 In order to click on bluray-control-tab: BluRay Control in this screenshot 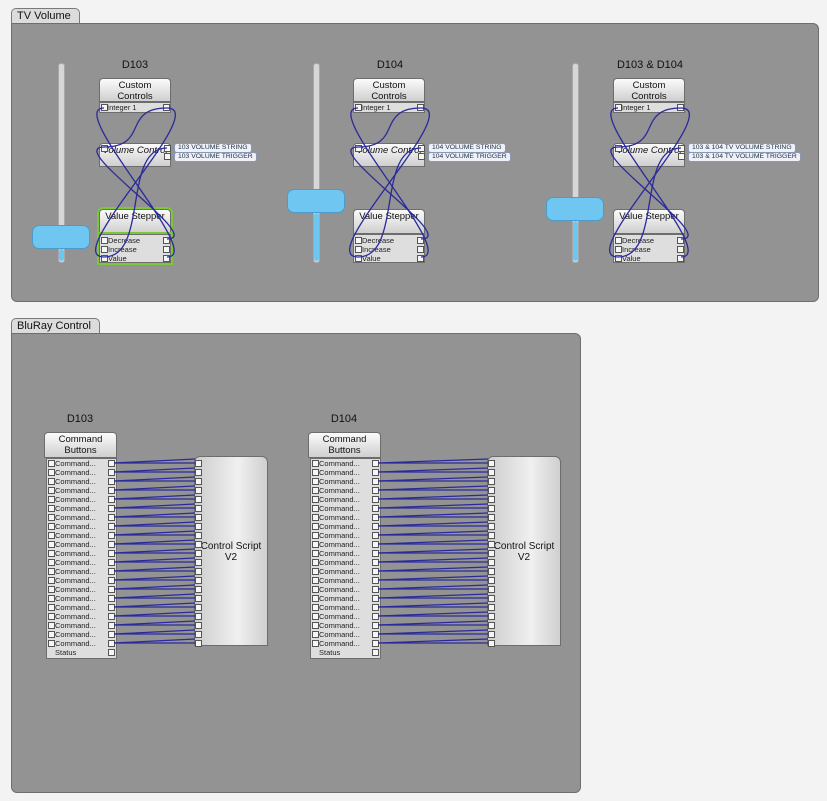, I will do `click(55, 326)`.